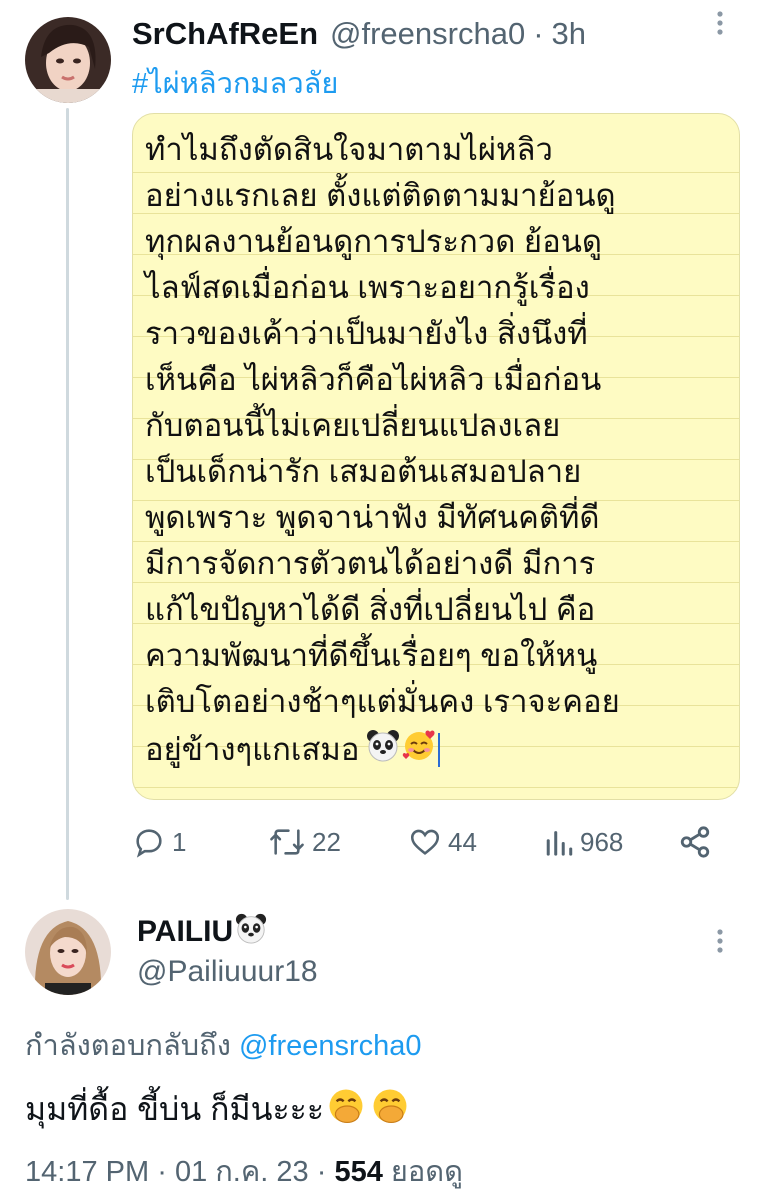 This screenshot has height=1200, width=765. I want to click on tweet-date: 01 ก.ค. 23, so click(242, 1172).